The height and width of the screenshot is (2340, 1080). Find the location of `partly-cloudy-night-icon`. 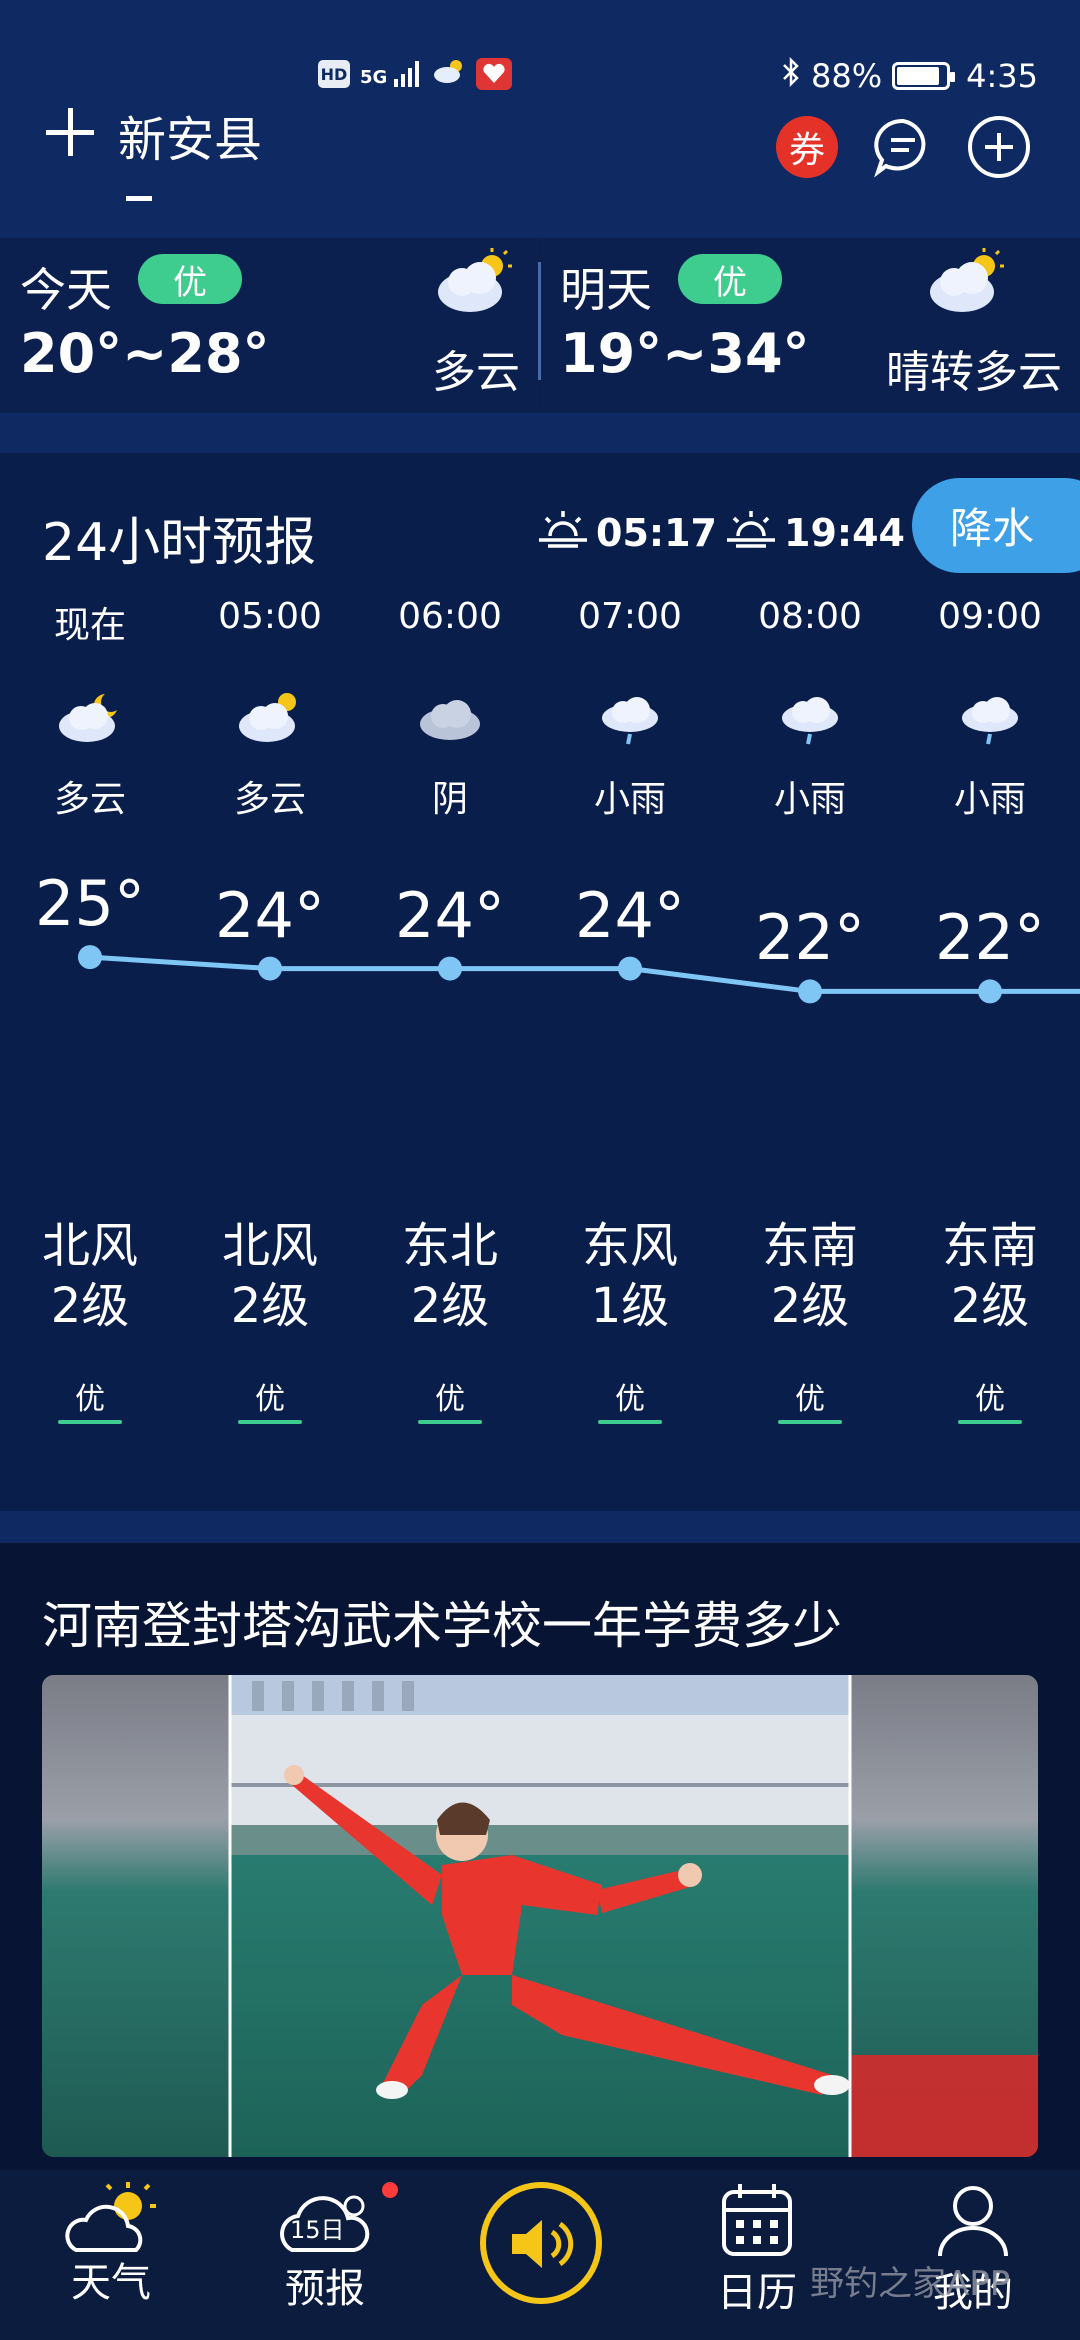

partly-cloudy-night-icon is located at coordinates (90, 718).